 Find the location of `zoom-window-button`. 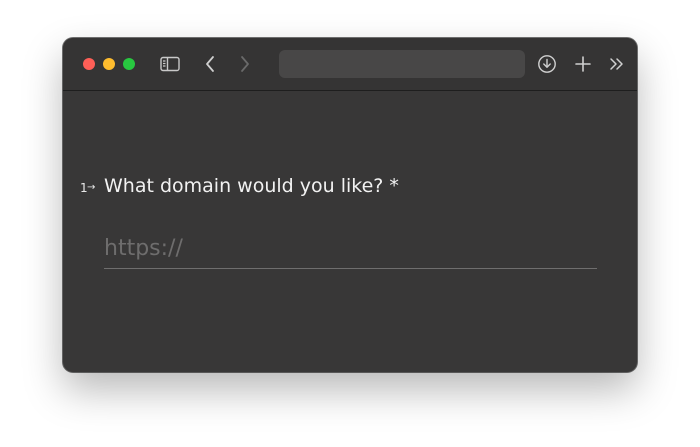

zoom-window-button is located at coordinates (129, 64).